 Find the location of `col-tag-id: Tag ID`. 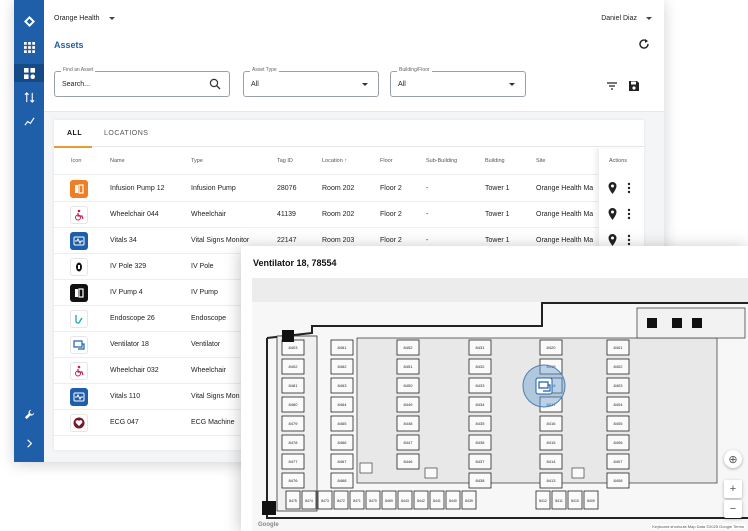

col-tag-id: Tag ID is located at coordinates (285, 161).